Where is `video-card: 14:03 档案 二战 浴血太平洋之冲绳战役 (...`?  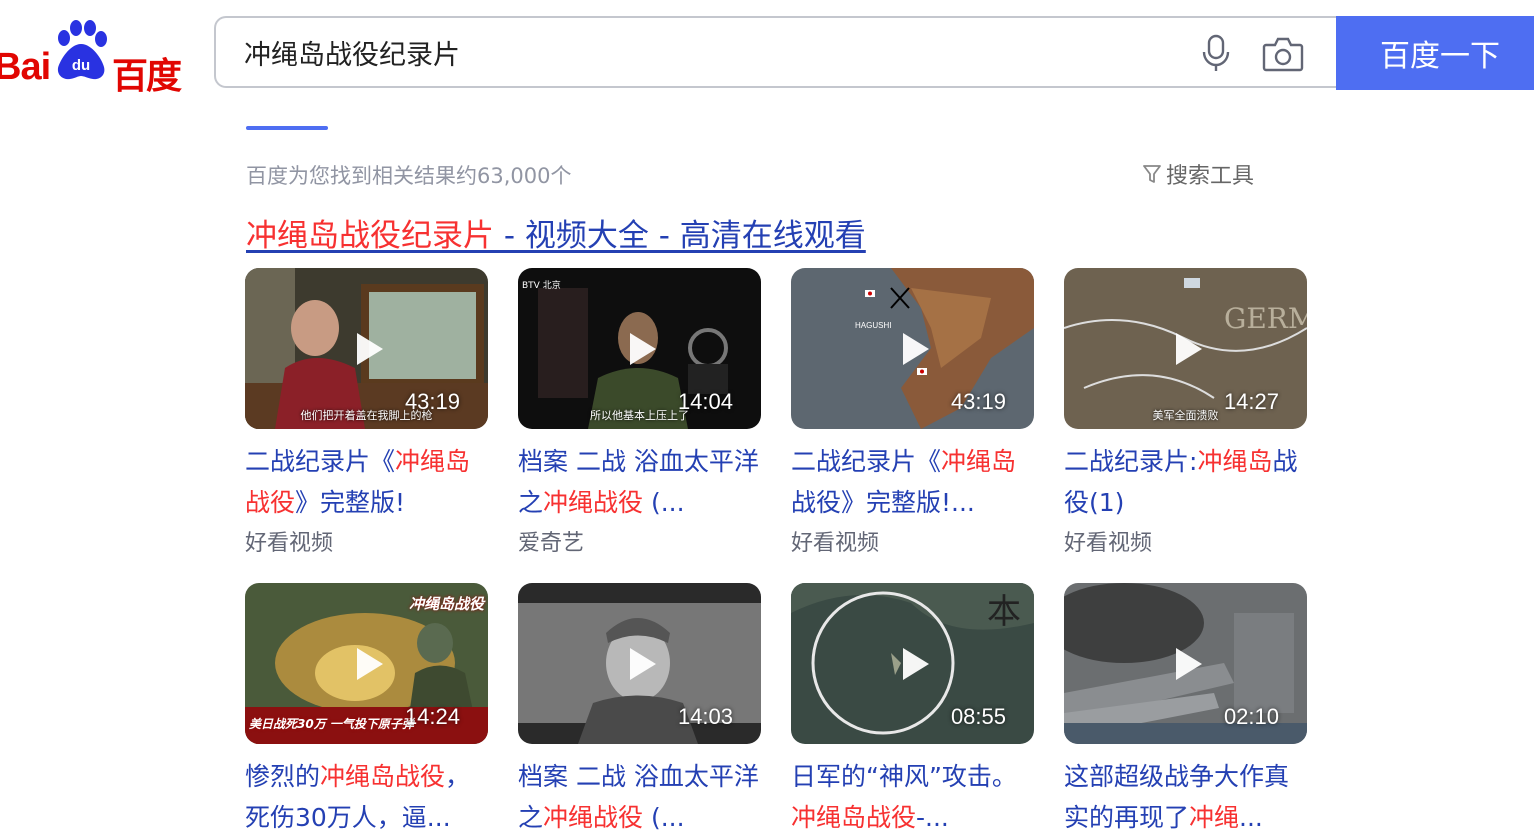 video-card: 14:03 档案 二战 浴血太平洋之冲绳战役 (... is located at coordinates (640, 710).